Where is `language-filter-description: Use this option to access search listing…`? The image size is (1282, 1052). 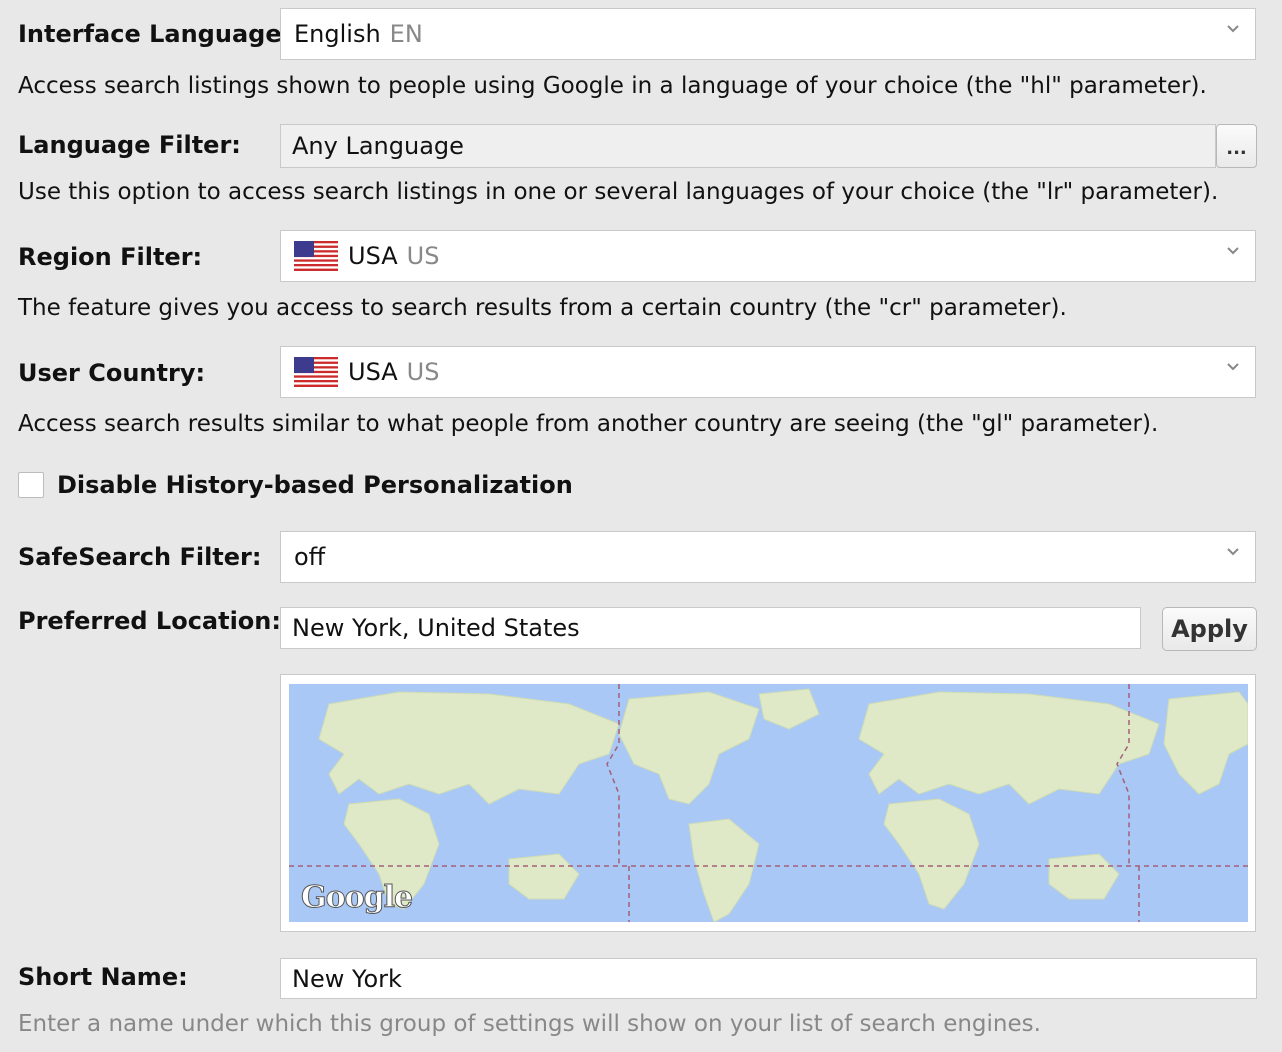
language-filter-description: Use this option to access search listing… is located at coordinates (618, 192).